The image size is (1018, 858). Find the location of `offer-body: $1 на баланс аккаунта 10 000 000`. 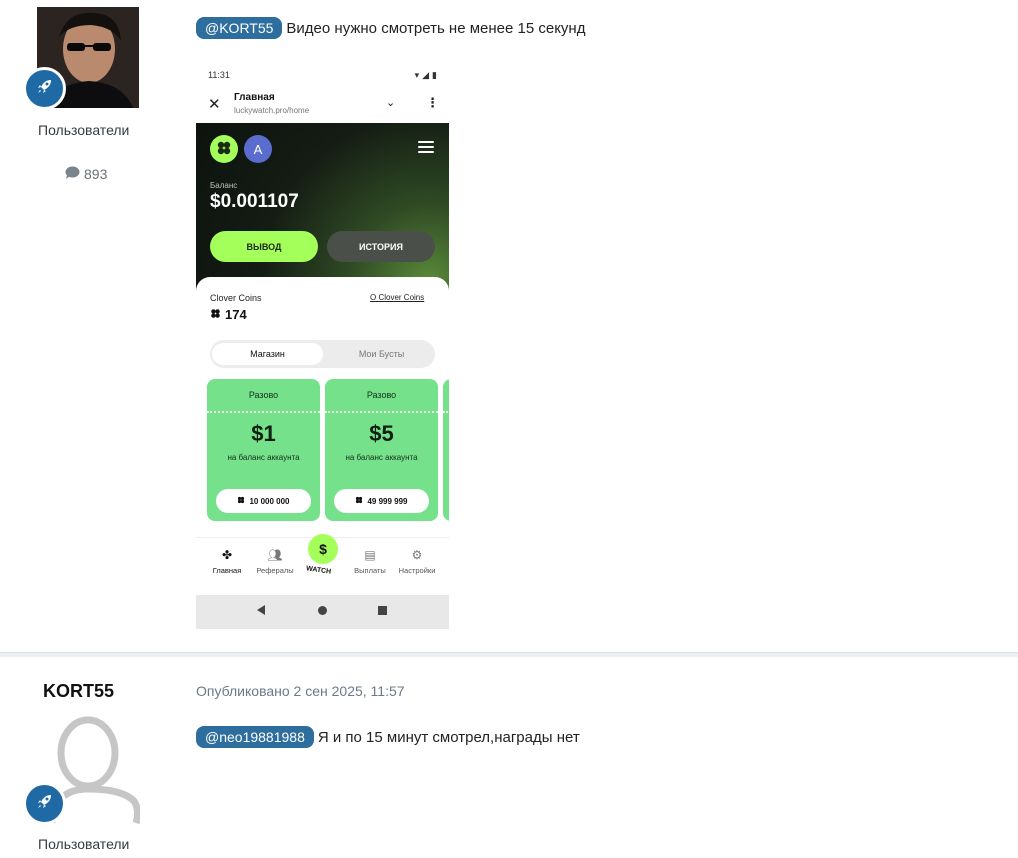

offer-body: $1 на баланс аккаунта 10 000 000 is located at coordinates (263, 466).